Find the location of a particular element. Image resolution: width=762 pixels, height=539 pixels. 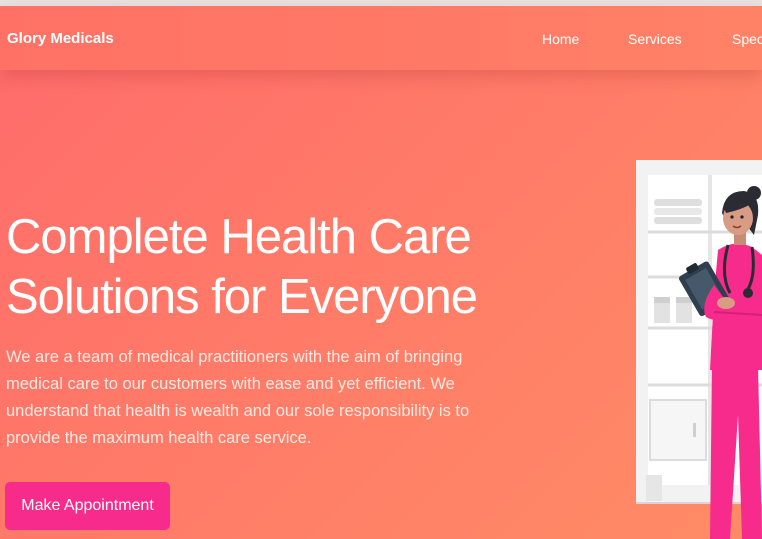

cabinet-door is located at coordinates (678, 430).